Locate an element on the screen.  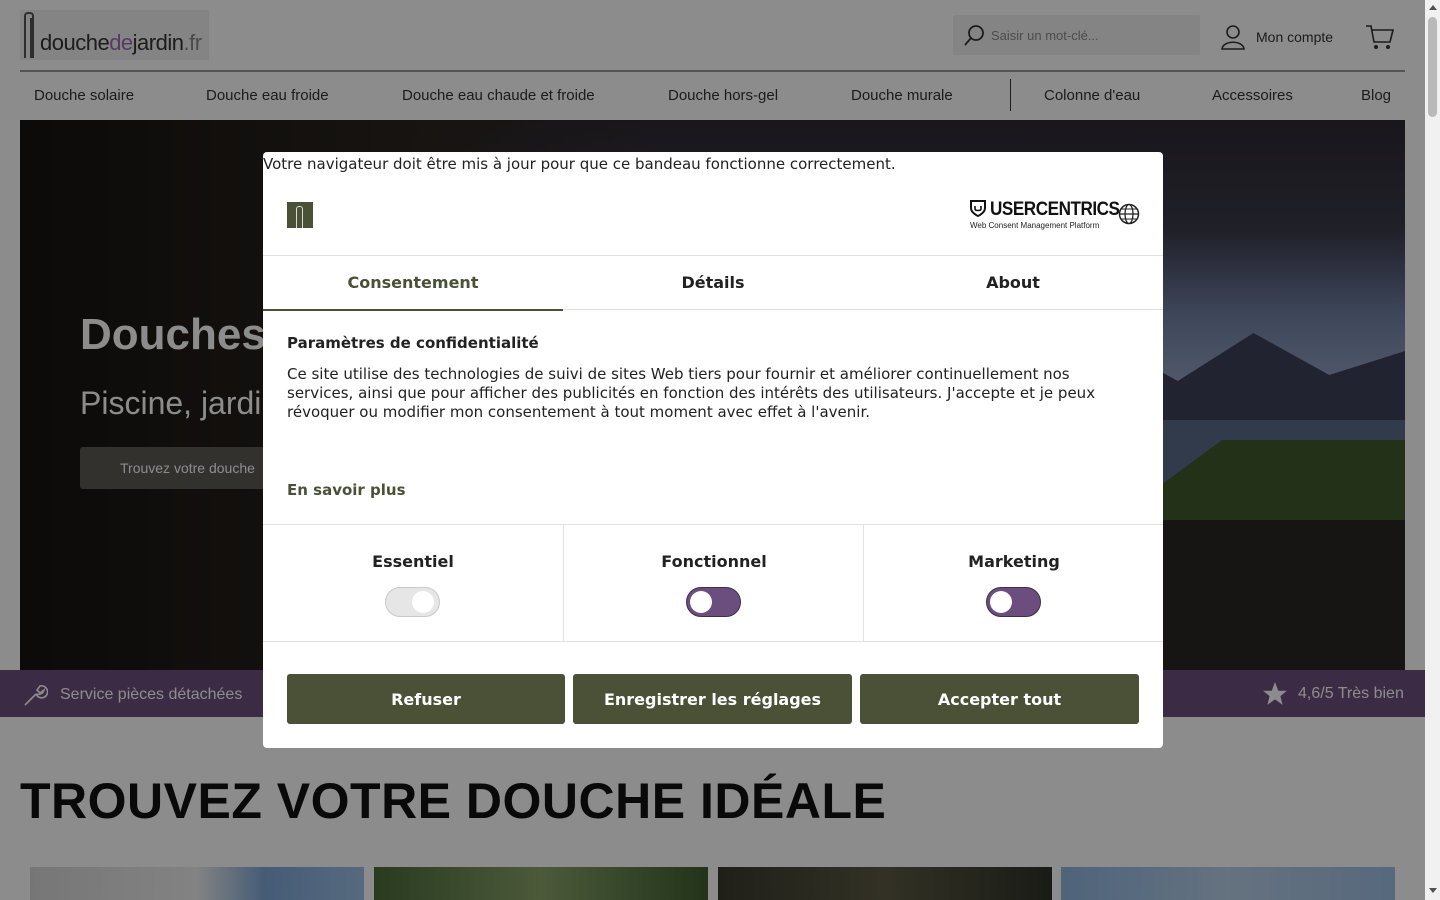
fonctionnel-toggle is located at coordinates (713, 602).